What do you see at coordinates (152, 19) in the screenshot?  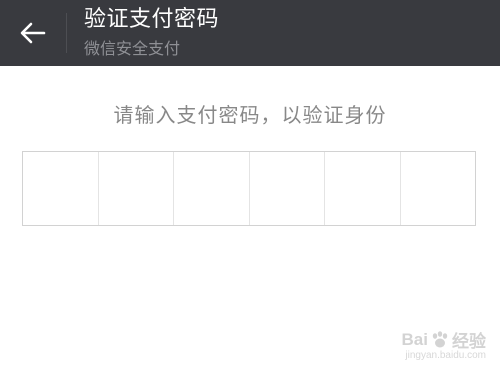 I see `page-title: 验证支付密码` at bounding box center [152, 19].